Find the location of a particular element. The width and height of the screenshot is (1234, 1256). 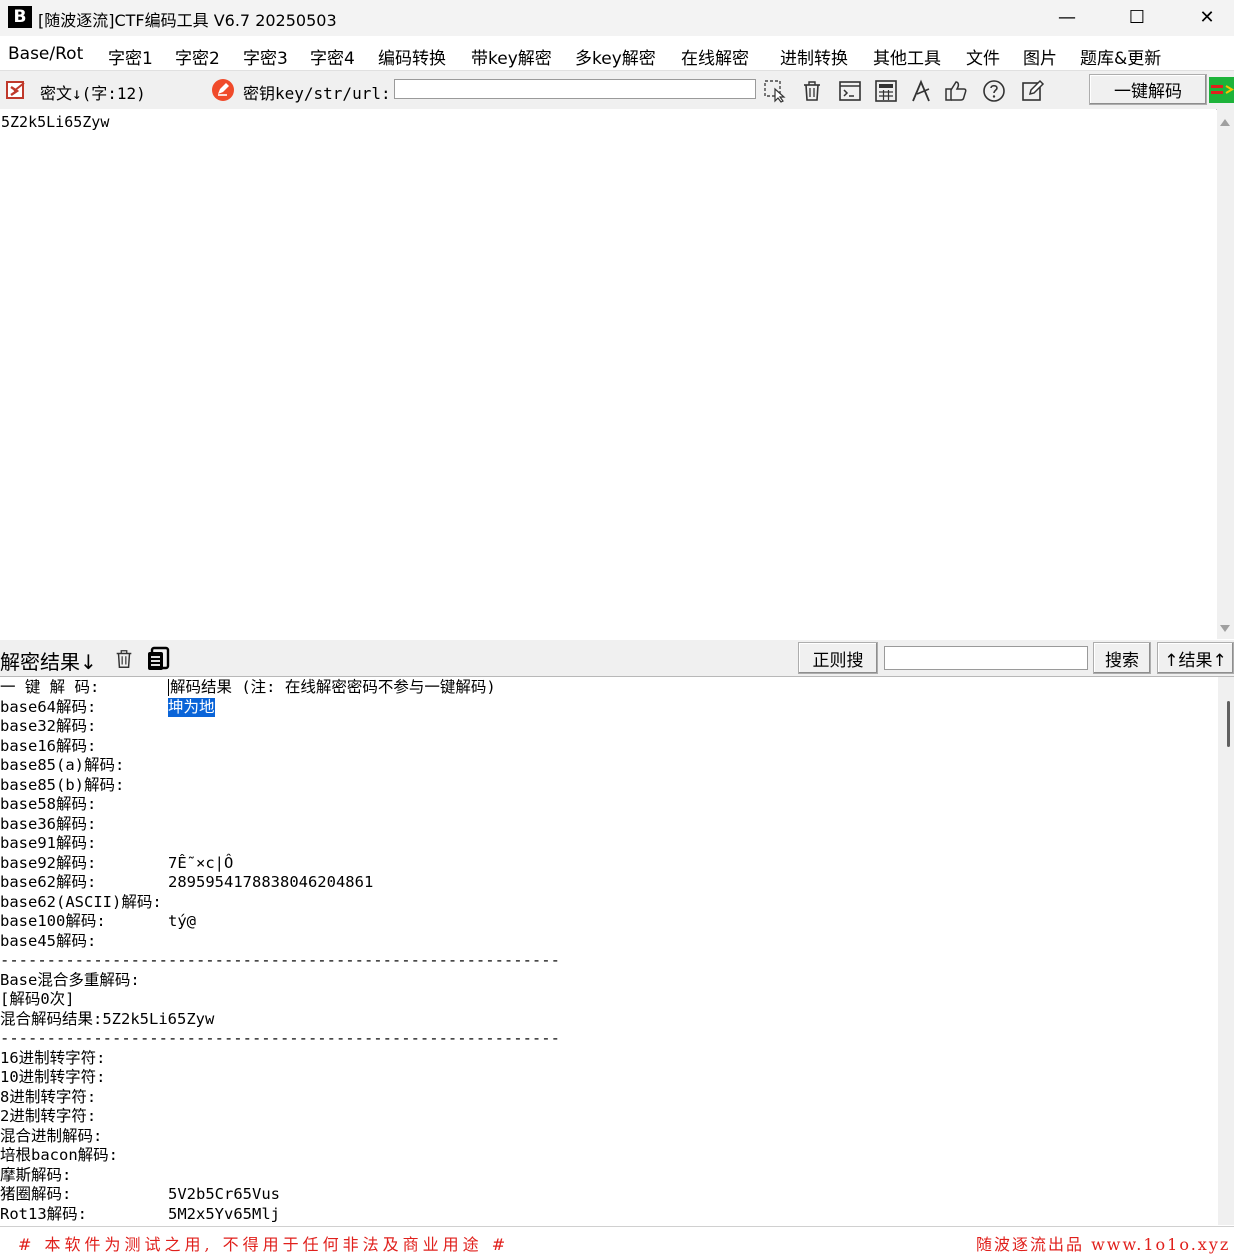

menu-item-zimi4: 字密4 is located at coordinates (332, 56).